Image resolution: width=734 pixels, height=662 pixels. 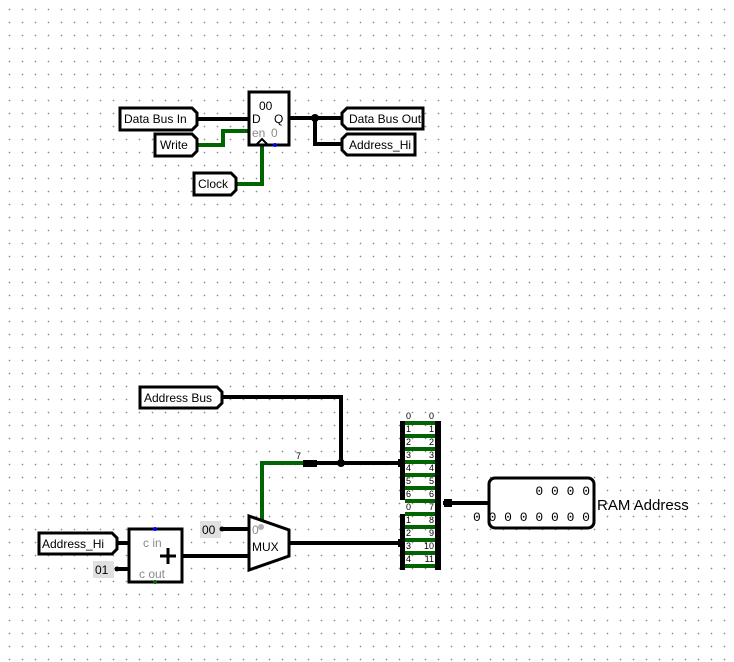 I want to click on pin-clock: Clock, so click(x=215, y=184).